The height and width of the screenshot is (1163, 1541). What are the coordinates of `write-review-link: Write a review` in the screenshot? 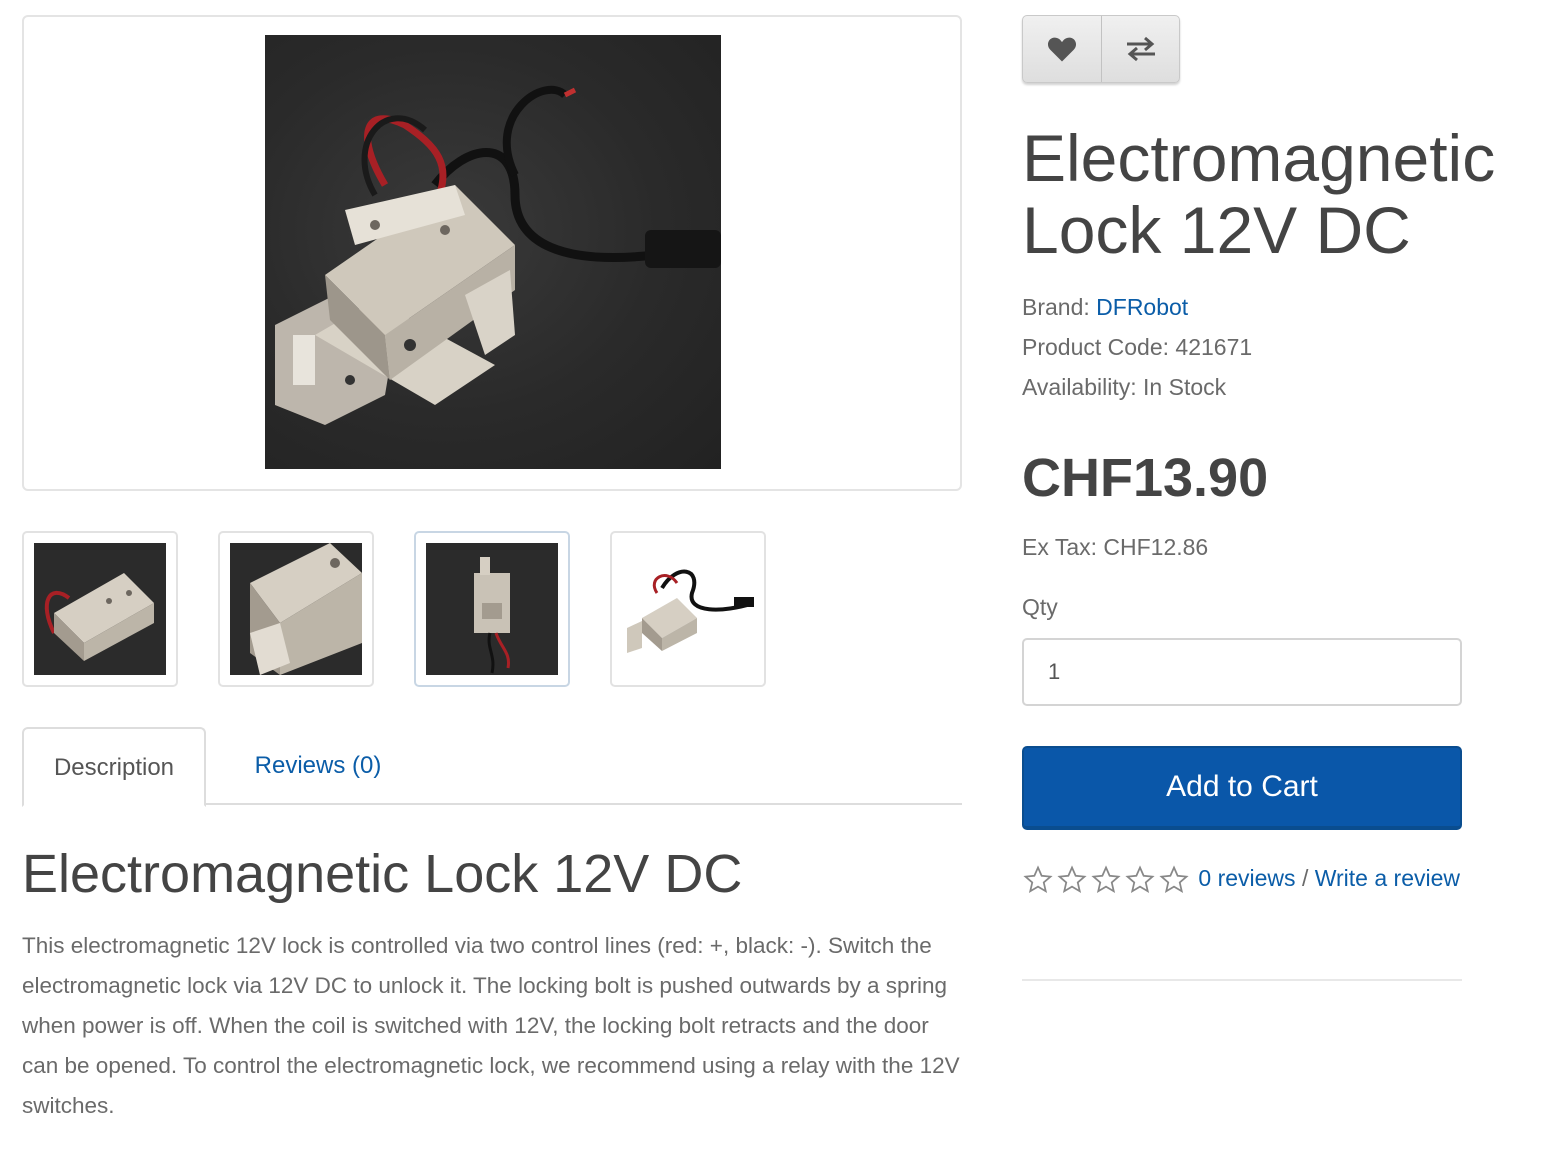 It's located at (1387, 878).